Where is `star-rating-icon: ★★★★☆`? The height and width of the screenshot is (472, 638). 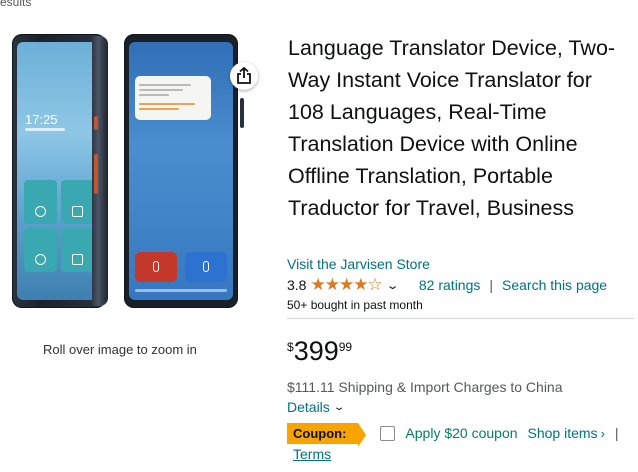 star-rating-icon: ★★★★☆ is located at coordinates (346, 285).